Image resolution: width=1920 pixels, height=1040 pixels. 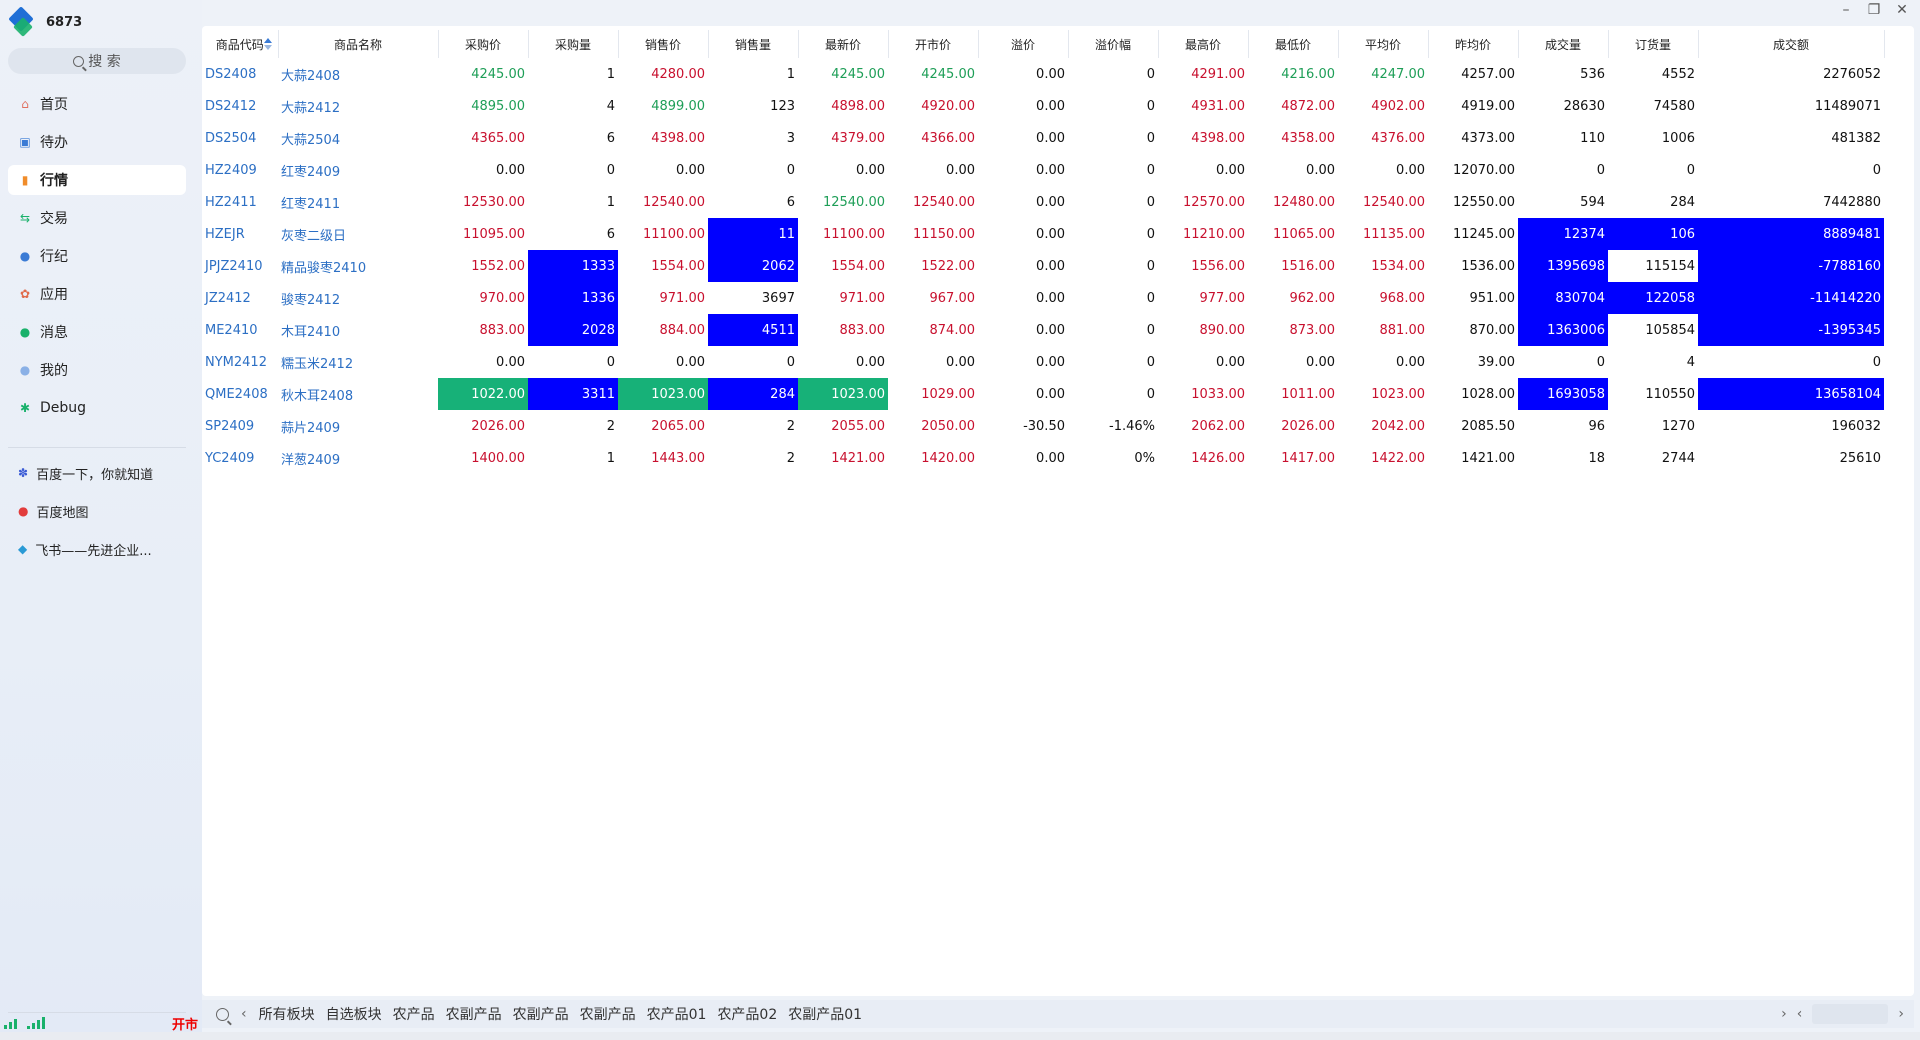 I want to click on table-cell: -7788160, so click(x=1791, y=266).